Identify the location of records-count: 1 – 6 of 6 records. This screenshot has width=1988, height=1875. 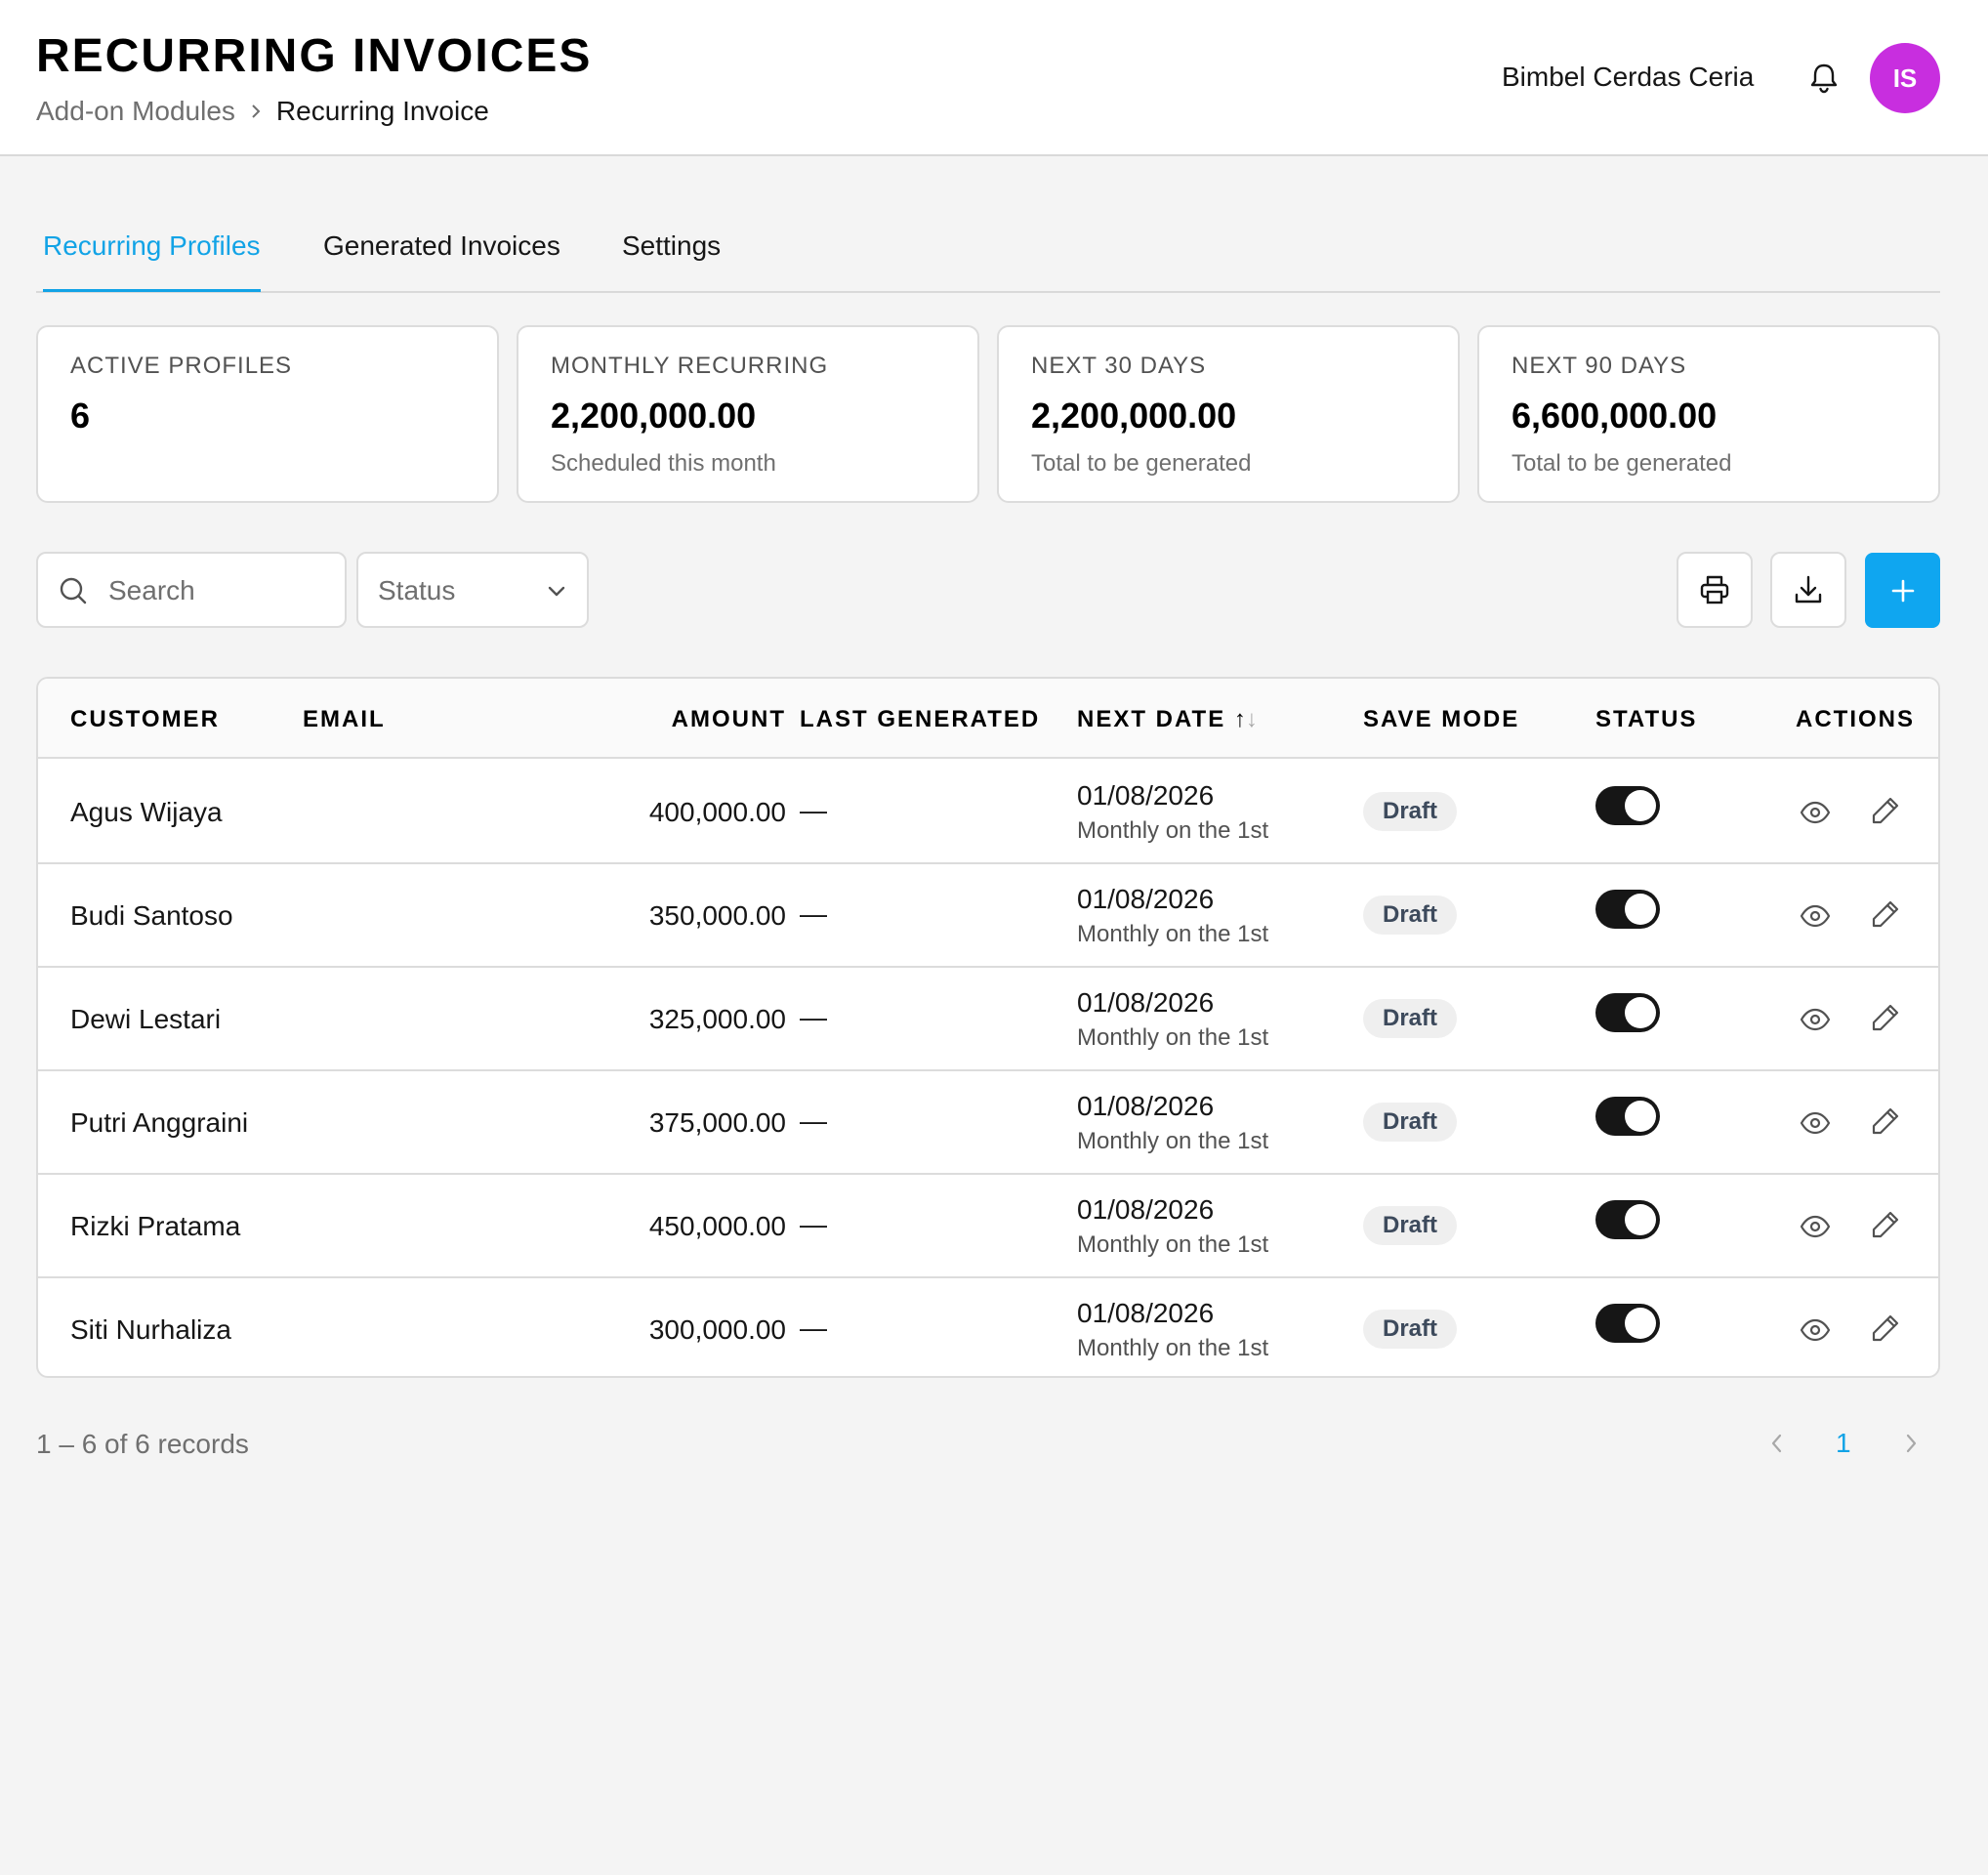
(142, 1444).